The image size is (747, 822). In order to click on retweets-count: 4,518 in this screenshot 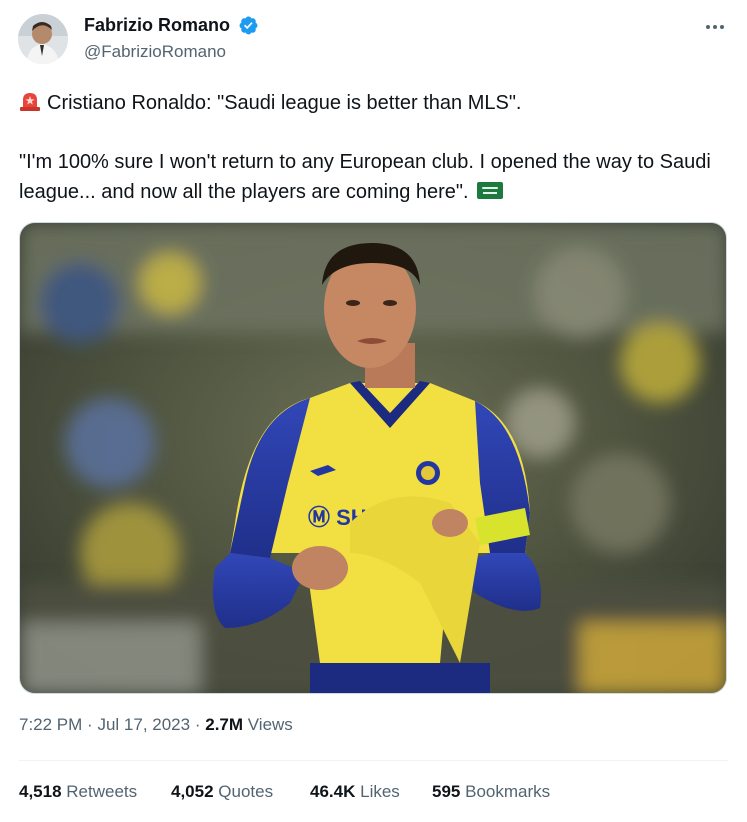, I will do `click(40, 791)`.